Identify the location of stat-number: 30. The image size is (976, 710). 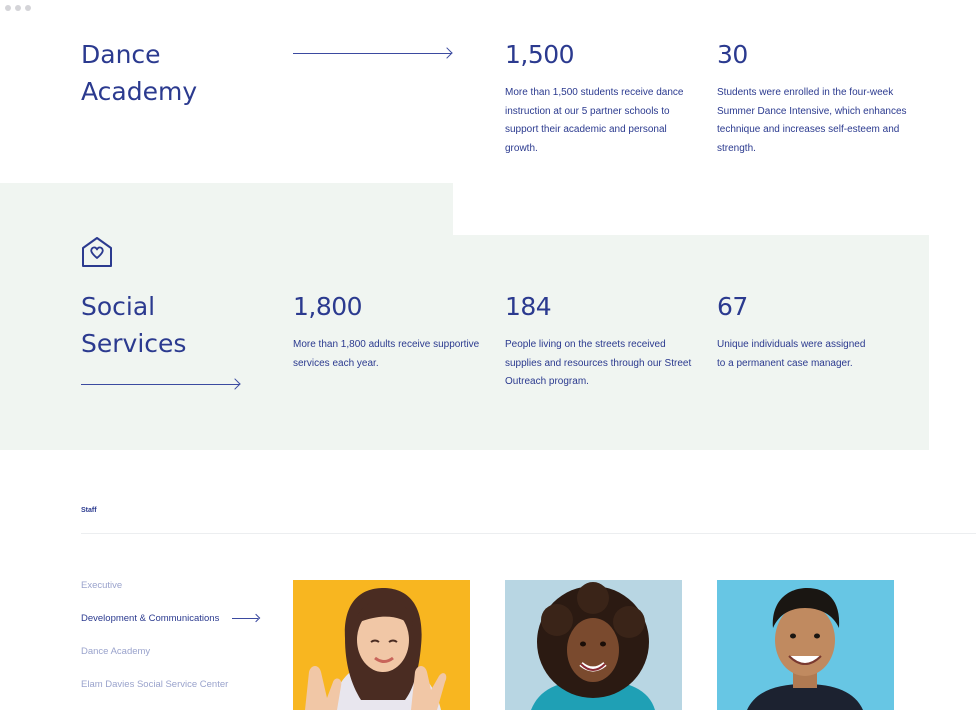
(732, 54).